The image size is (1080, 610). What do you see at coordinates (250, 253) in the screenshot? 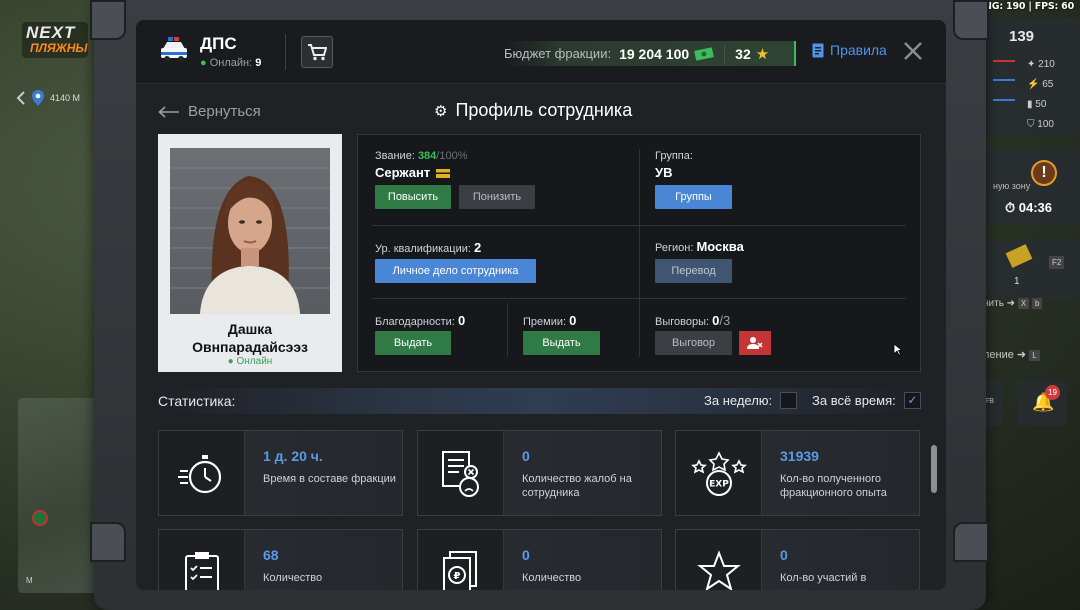
I see `employee-photo-card: Дашка Овнпарадайсээз ● Онлайн` at bounding box center [250, 253].